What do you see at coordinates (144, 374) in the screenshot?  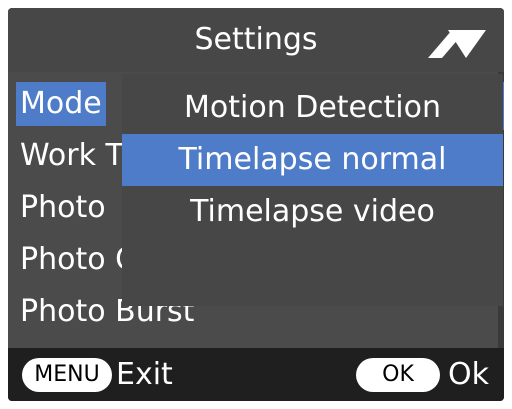 I see `exit-label: Exit` at bounding box center [144, 374].